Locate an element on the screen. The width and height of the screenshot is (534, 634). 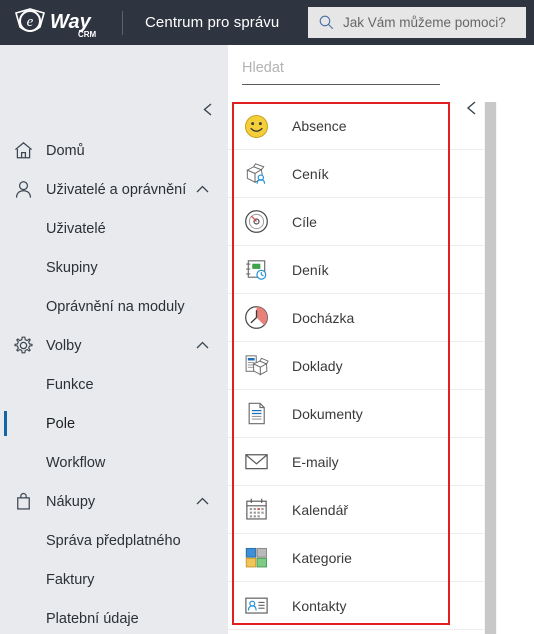
module-row-cenik: Ceník is located at coordinates (360, 174).